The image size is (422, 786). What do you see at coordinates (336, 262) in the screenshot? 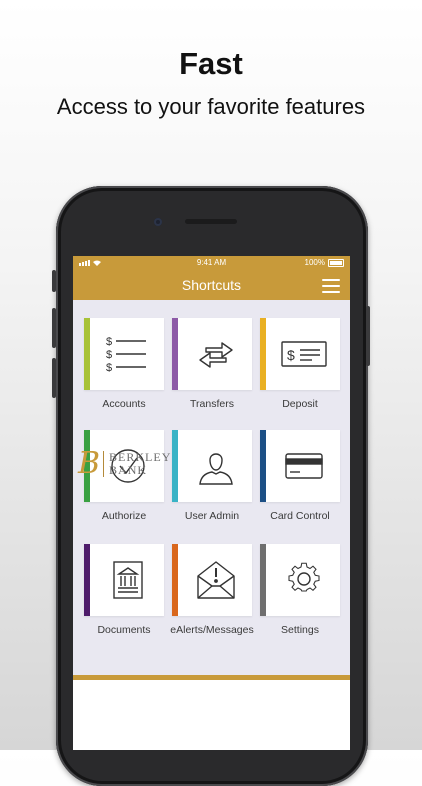
I see `battery-icon` at bounding box center [336, 262].